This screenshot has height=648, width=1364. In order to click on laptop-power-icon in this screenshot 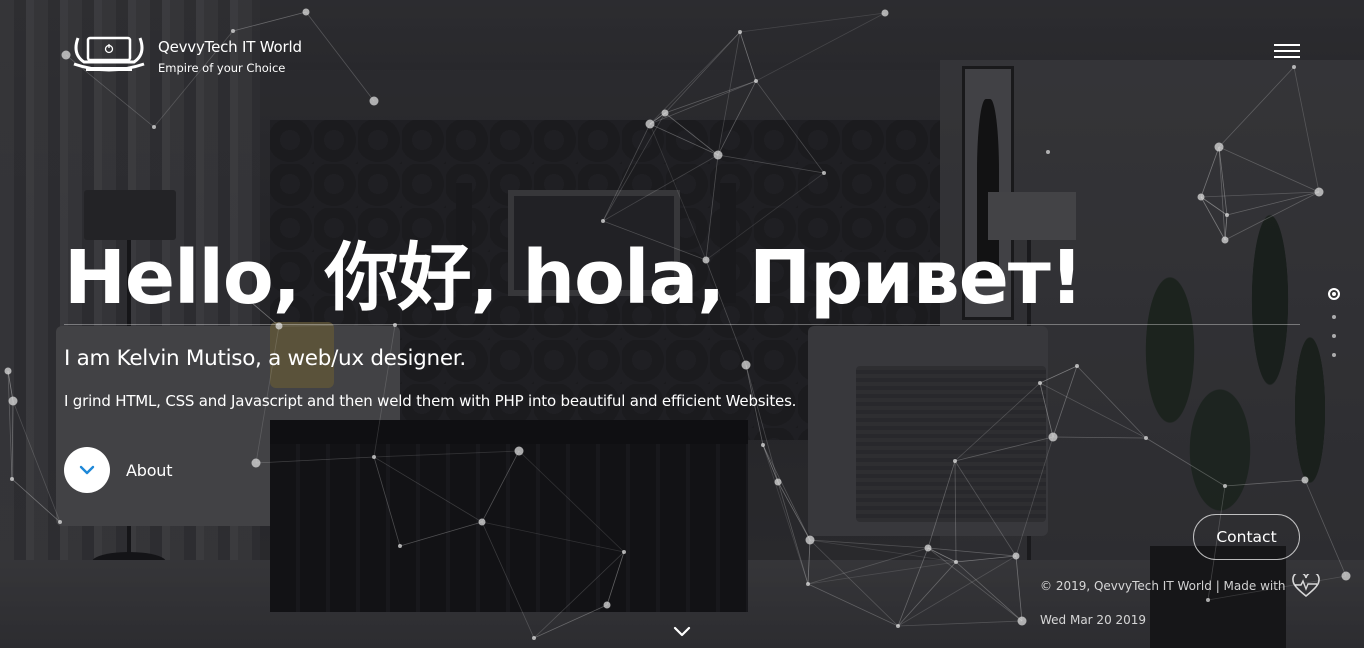, I will do `click(109, 54)`.